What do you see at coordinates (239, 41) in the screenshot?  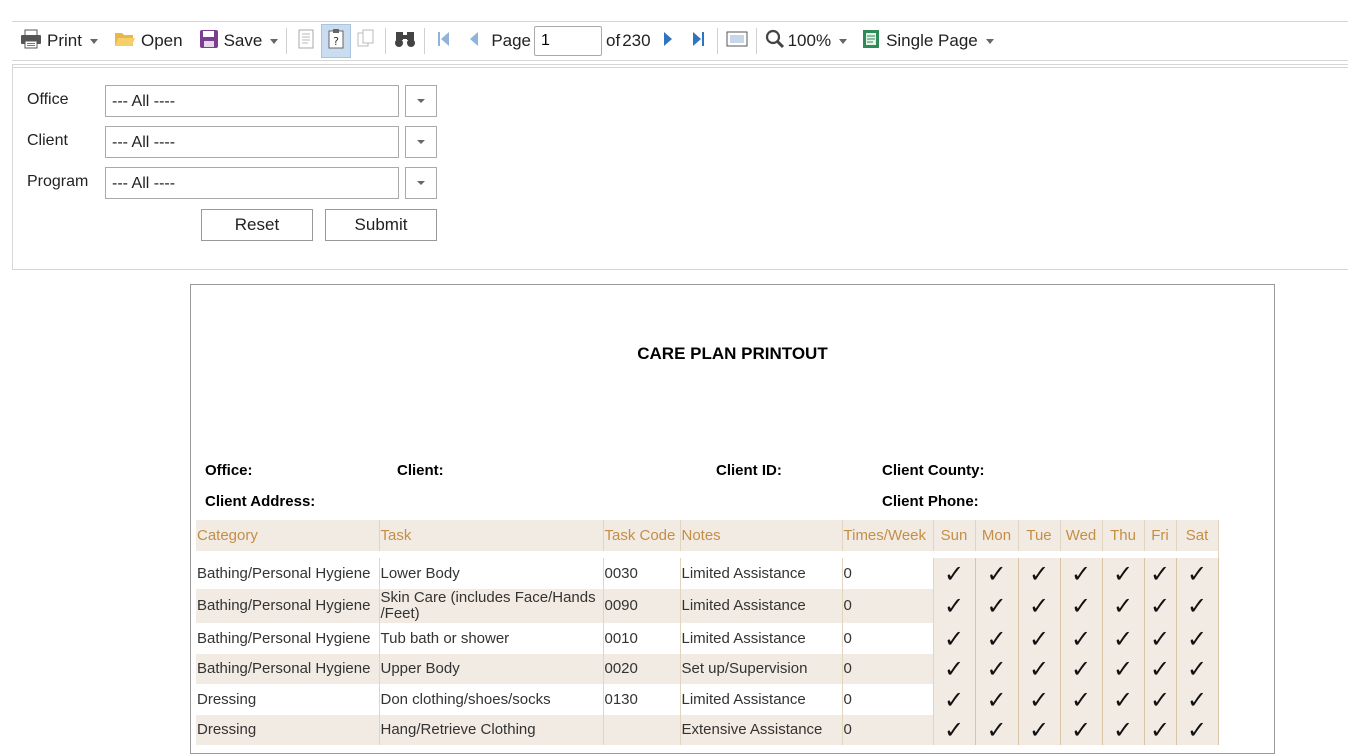 I see `save-button: Save` at bounding box center [239, 41].